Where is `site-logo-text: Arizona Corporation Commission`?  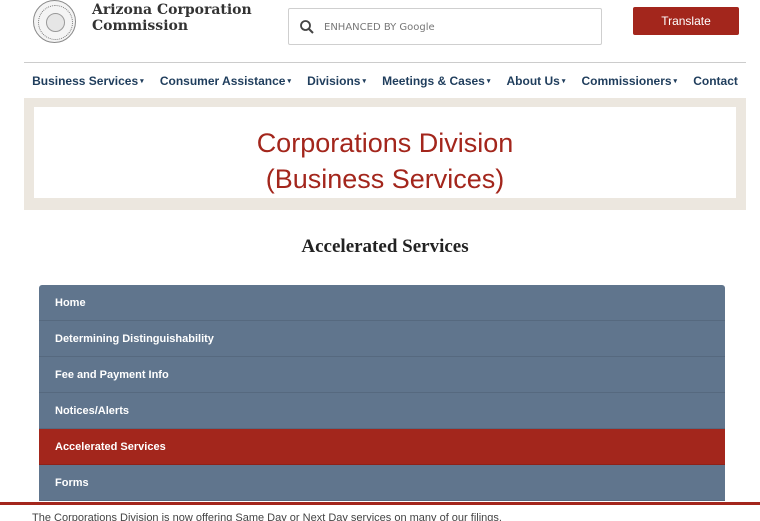
site-logo-text: Arizona Corporation Commission is located at coordinates (172, 18).